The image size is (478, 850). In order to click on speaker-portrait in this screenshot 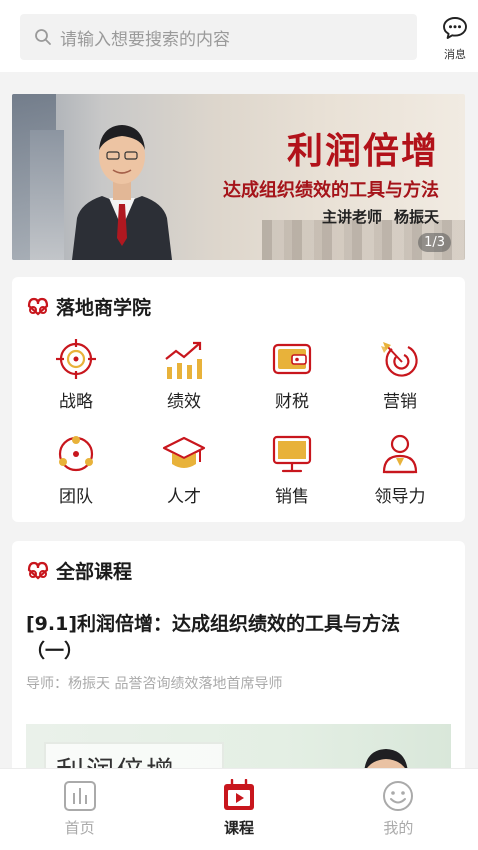, I will do `click(122, 192)`.